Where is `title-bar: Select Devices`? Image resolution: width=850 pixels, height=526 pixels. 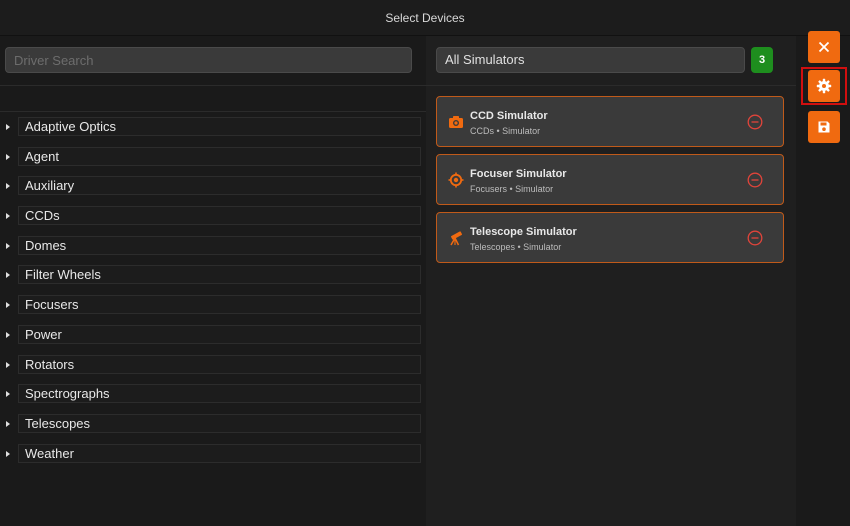 title-bar: Select Devices is located at coordinates (425, 18).